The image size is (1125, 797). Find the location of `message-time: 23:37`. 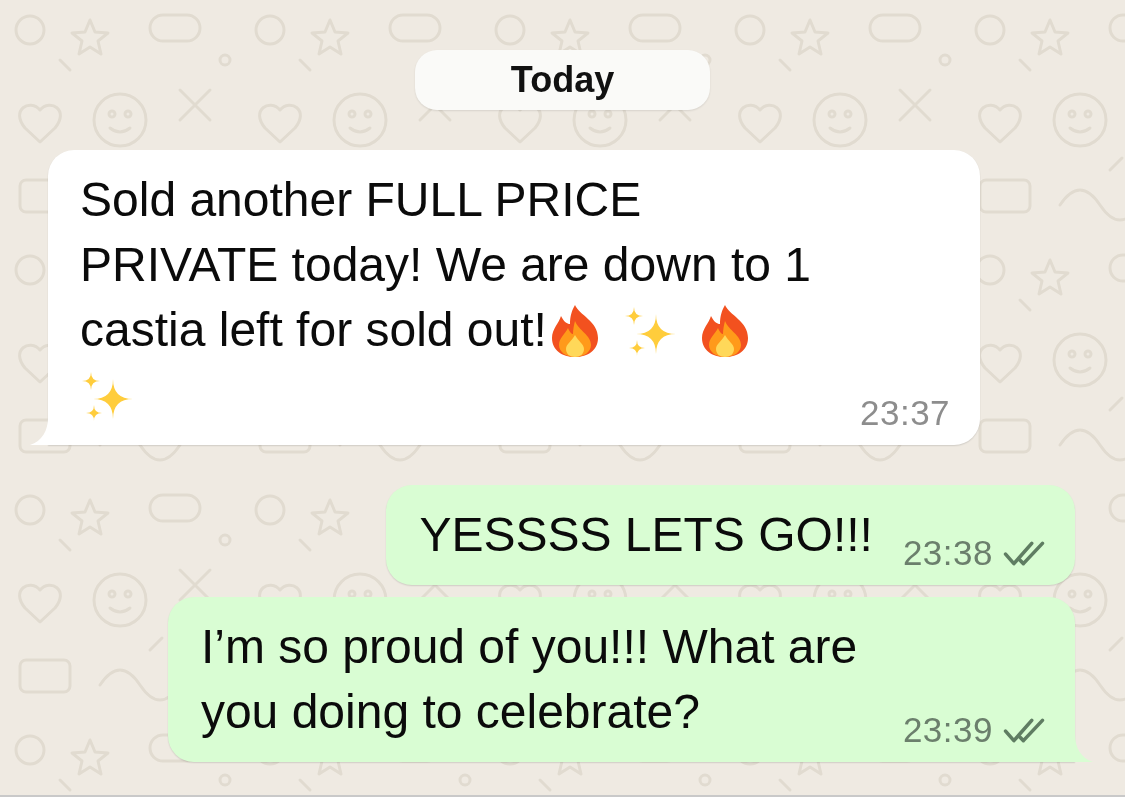

message-time: 23:37 is located at coordinates (905, 413).